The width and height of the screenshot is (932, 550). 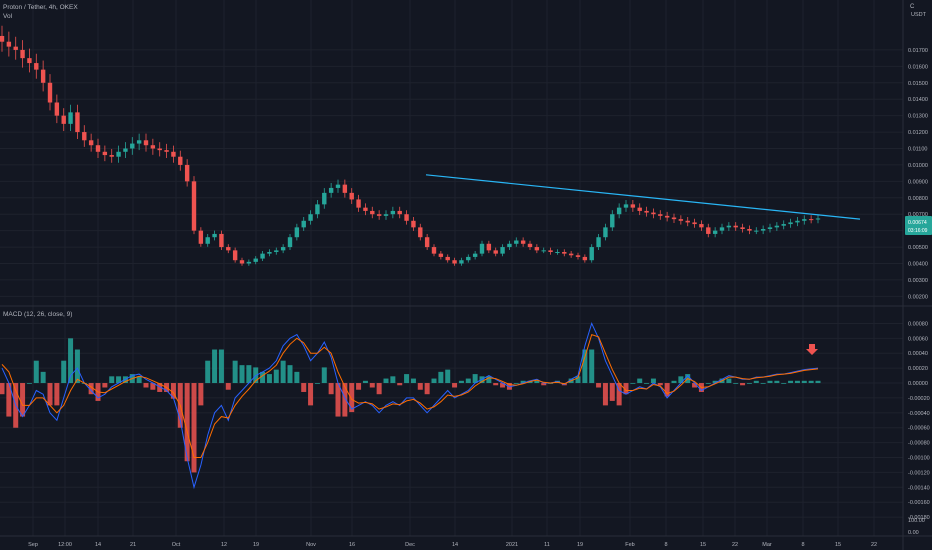 What do you see at coordinates (918, 51) in the screenshot?
I see `price-tick-label: 0.01700` at bounding box center [918, 51].